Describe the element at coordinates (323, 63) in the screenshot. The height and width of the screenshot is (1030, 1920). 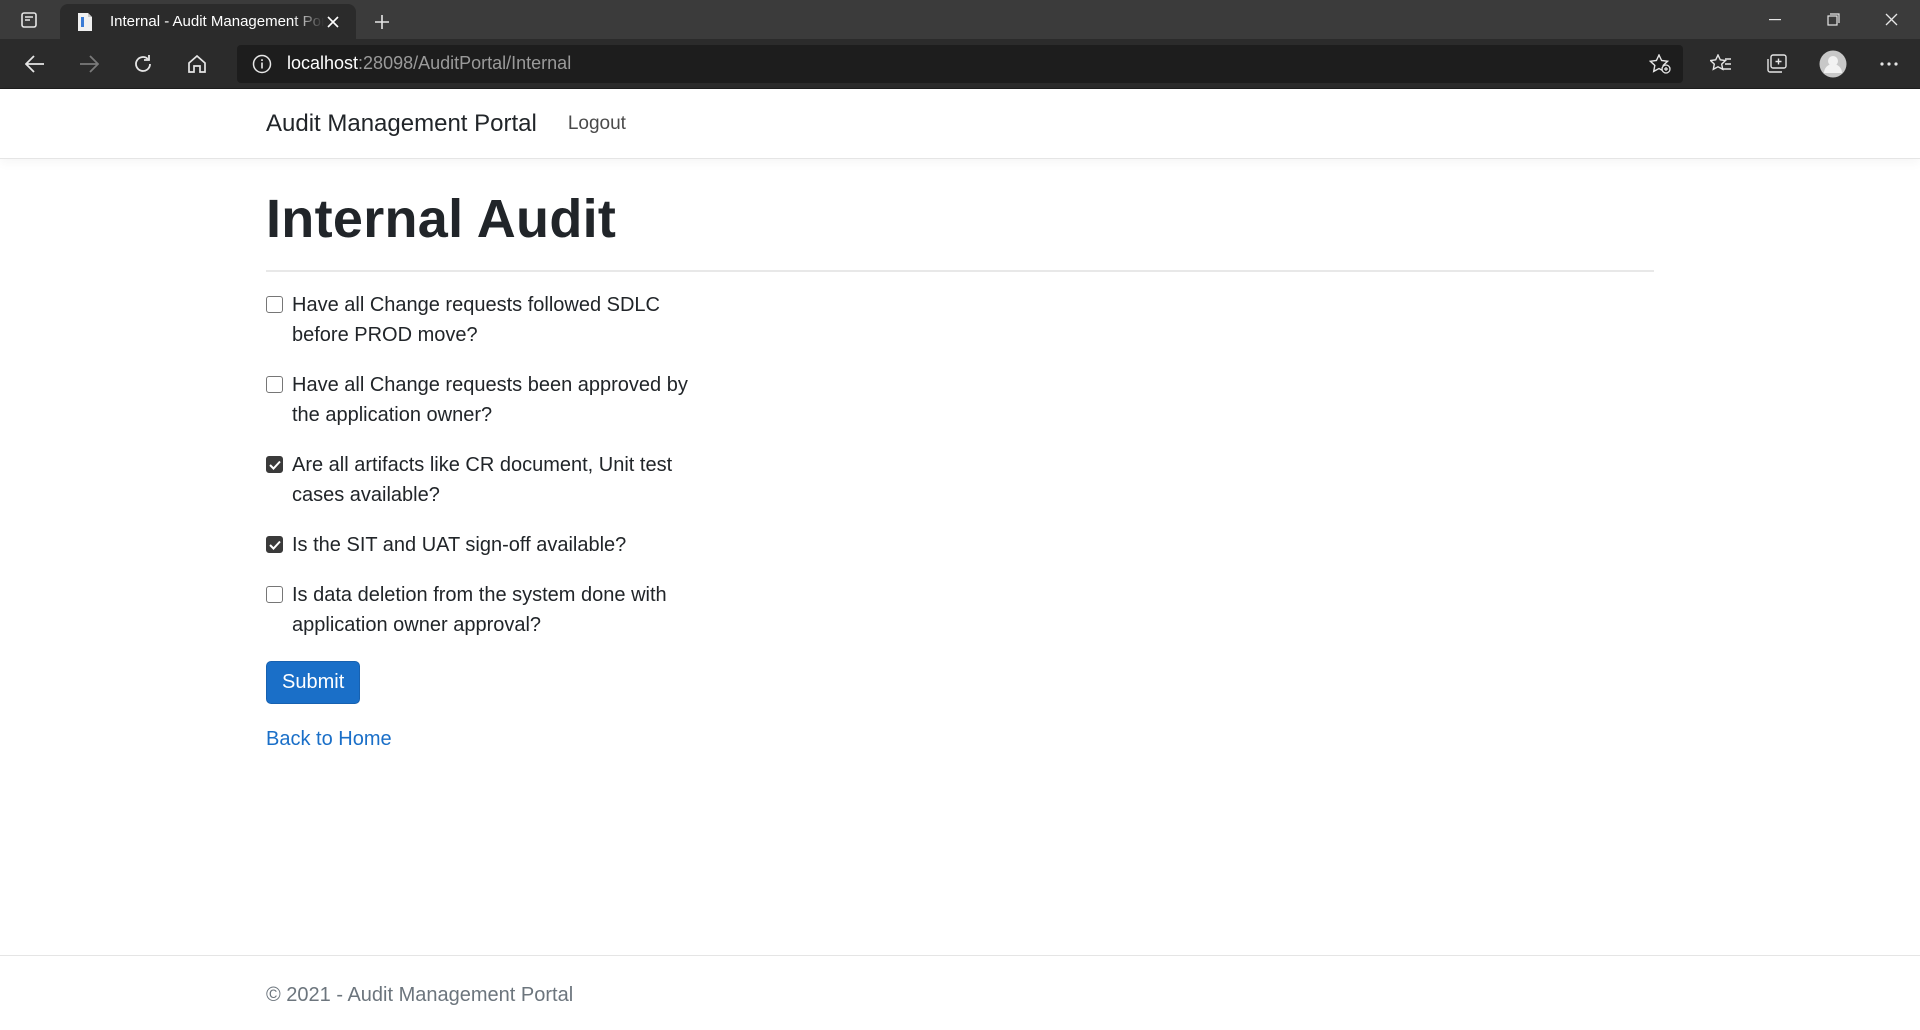
I see `url-host: localhost` at that location.